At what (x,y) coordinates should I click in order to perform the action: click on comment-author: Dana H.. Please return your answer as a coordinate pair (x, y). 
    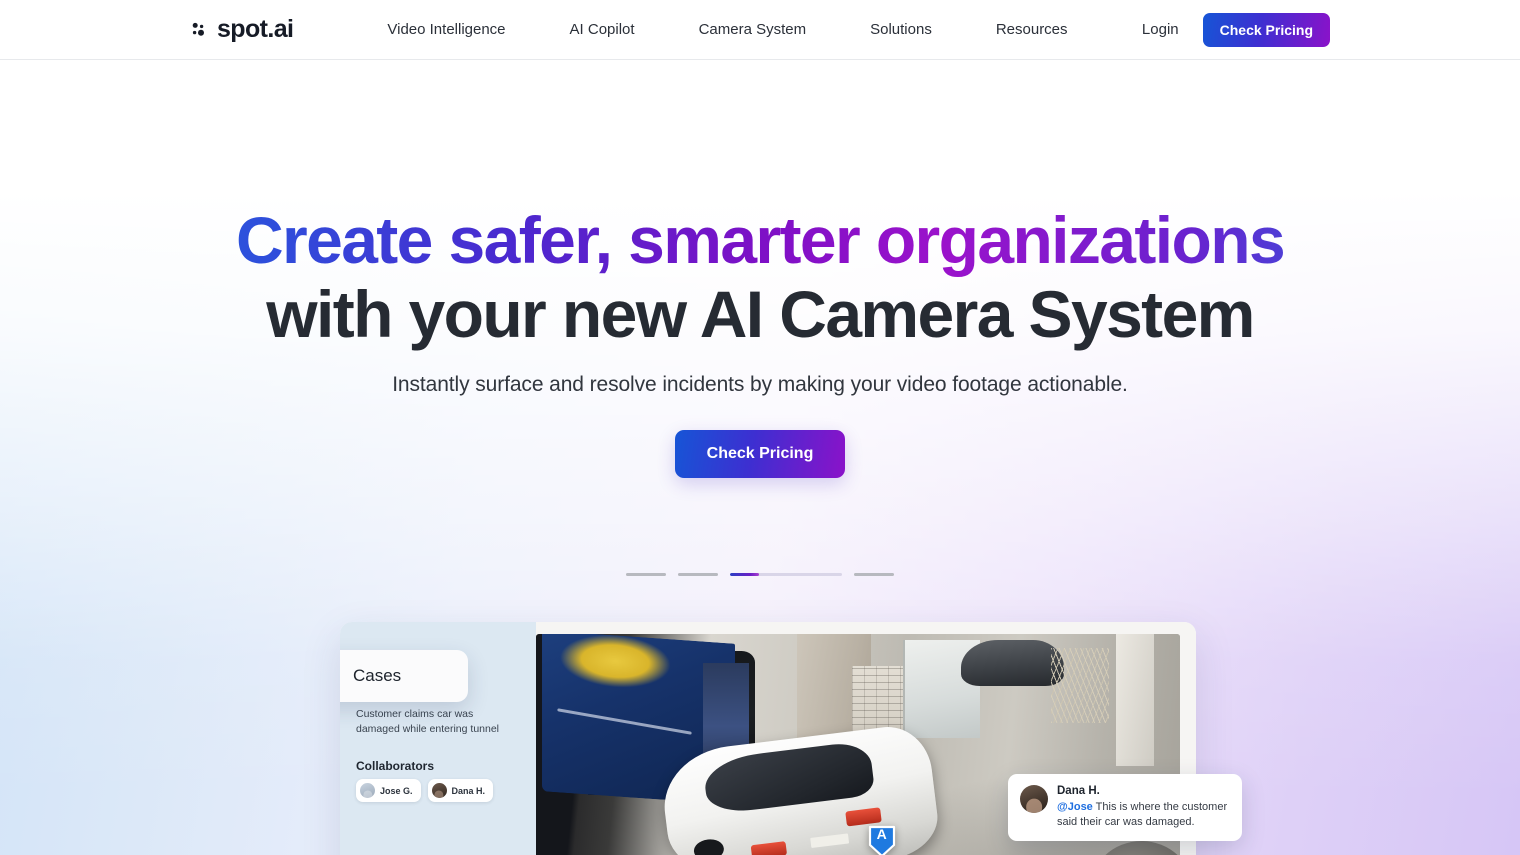
    Looking at the image, I should click on (1078, 791).